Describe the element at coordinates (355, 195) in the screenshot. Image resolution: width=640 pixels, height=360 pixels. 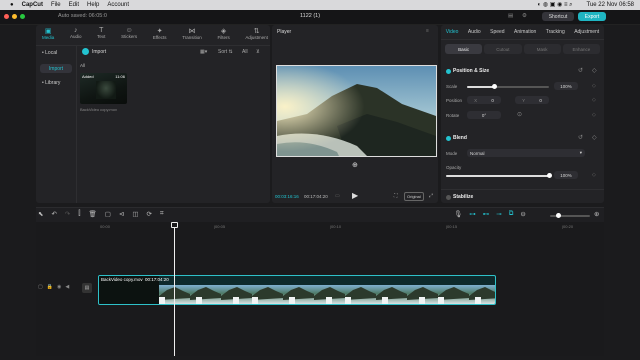
I see `play-button: ▶` at that location.